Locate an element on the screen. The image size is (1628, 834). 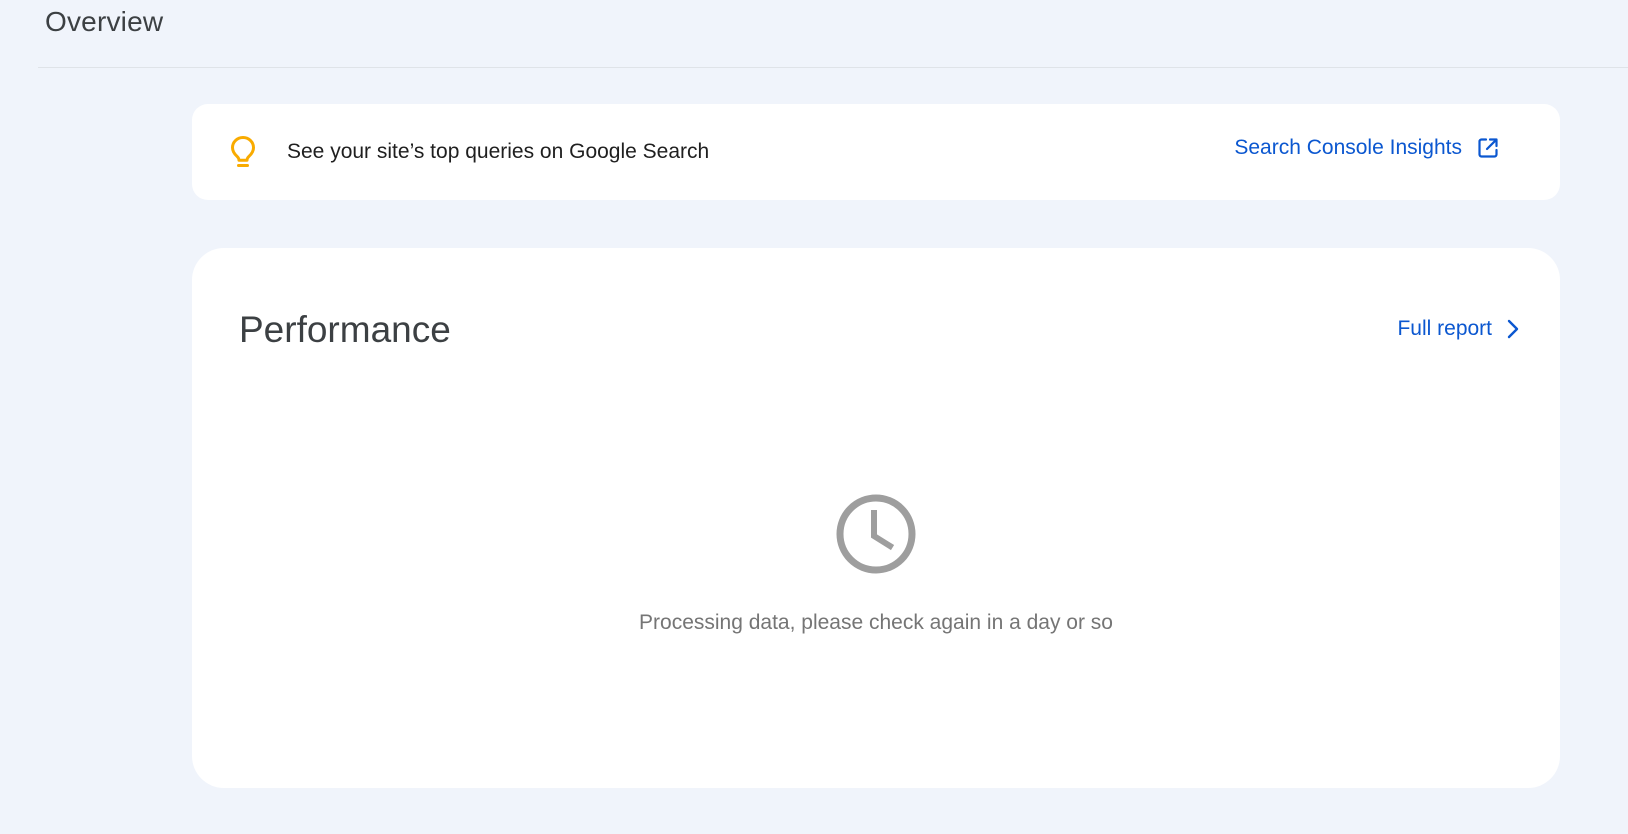
page-header: Overview is located at coordinates (833, 34).